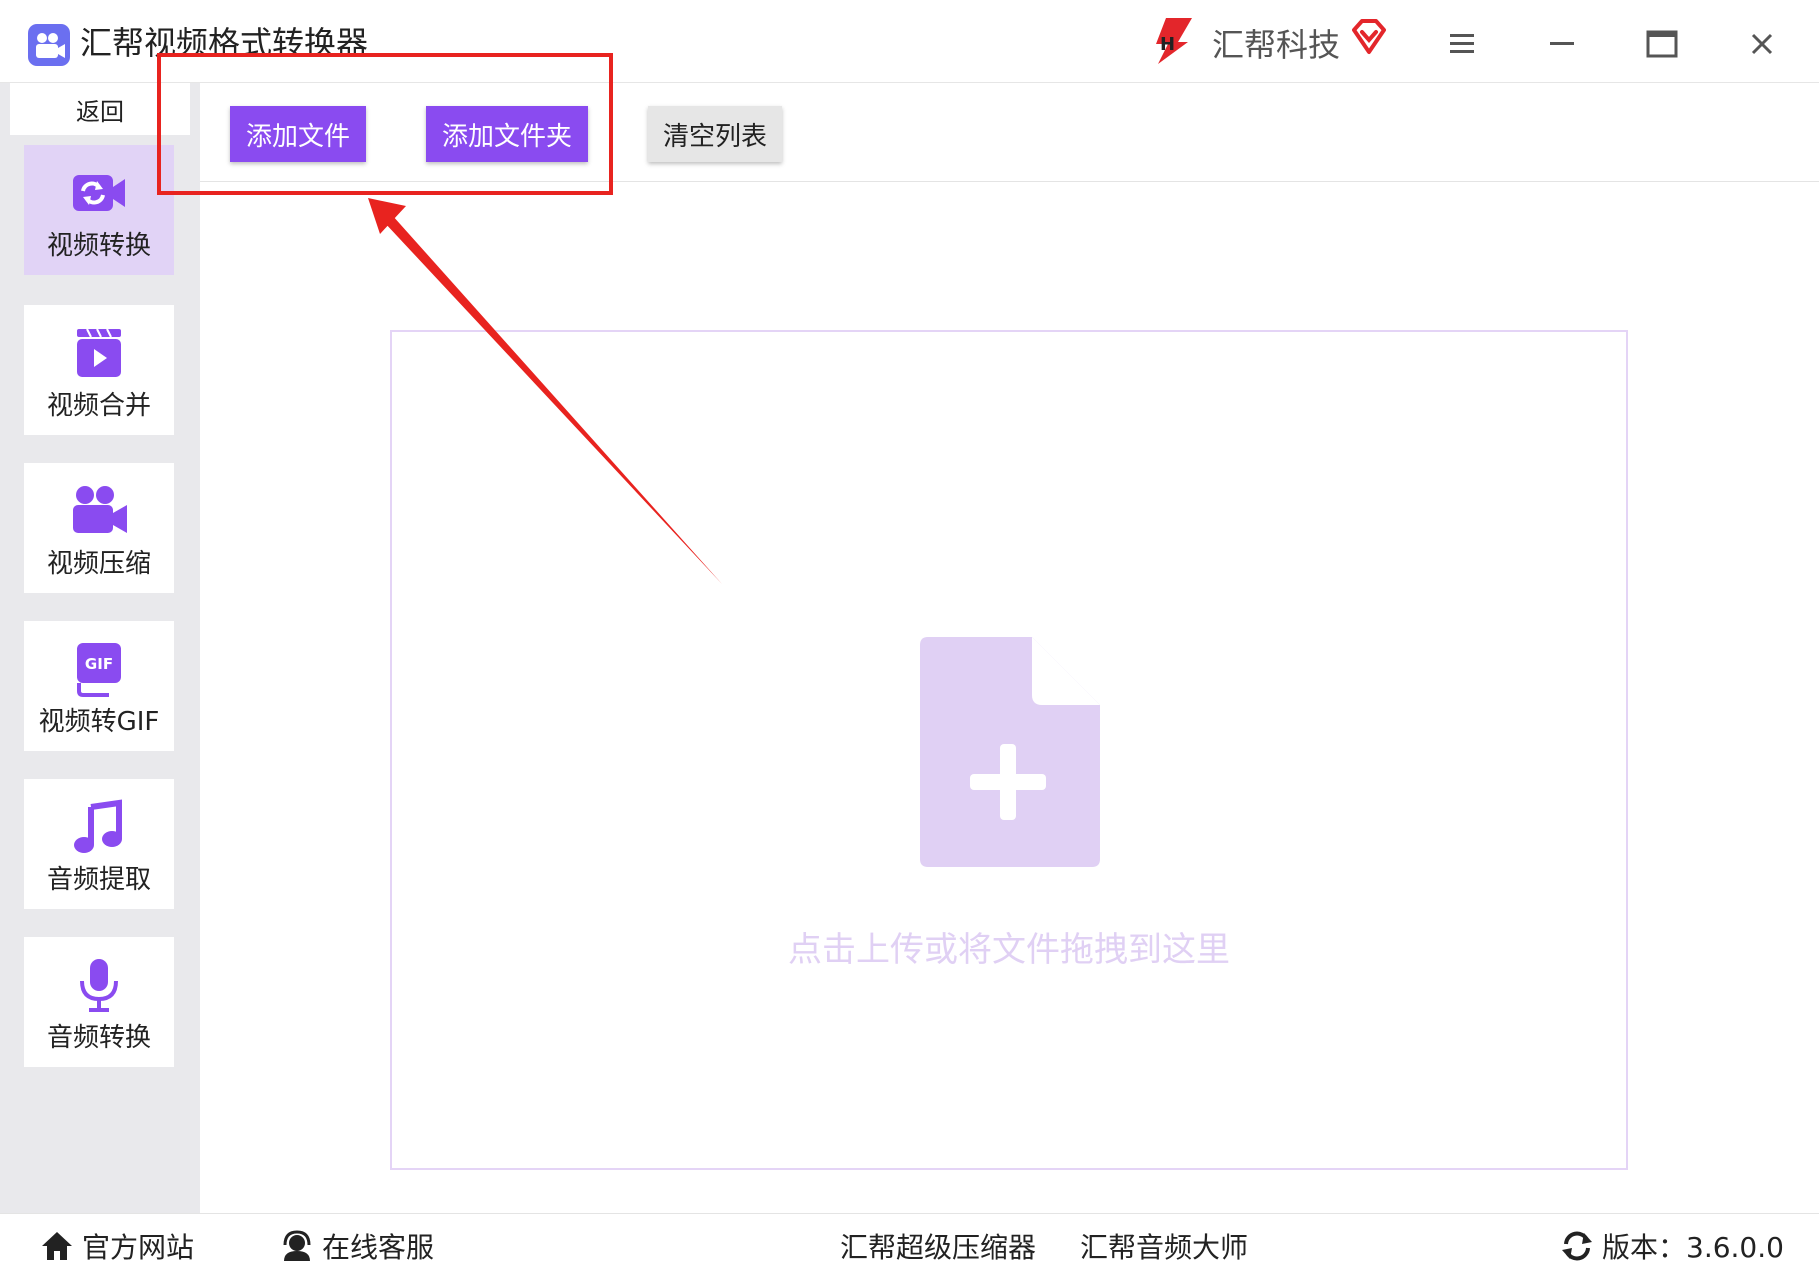 The height and width of the screenshot is (1280, 1819). What do you see at coordinates (100, 109) in the screenshot?
I see `back-button: 返回` at bounding box center [100, 109].